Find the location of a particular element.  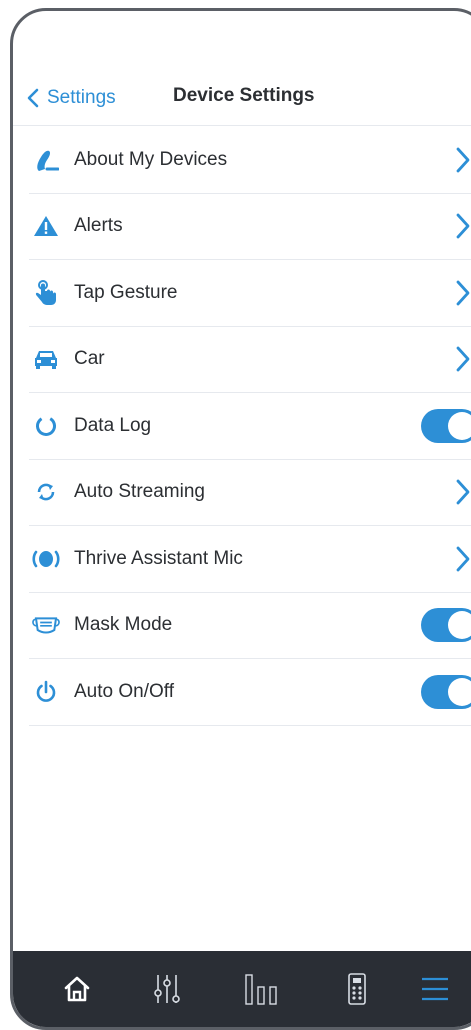

row-label: Auto Streaming is located at coordinates (139, 492).